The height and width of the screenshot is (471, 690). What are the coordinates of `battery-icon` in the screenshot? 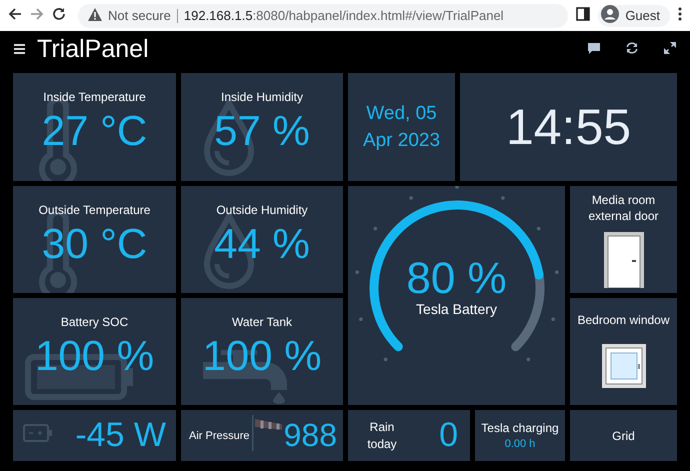 It's located at (38, 433).